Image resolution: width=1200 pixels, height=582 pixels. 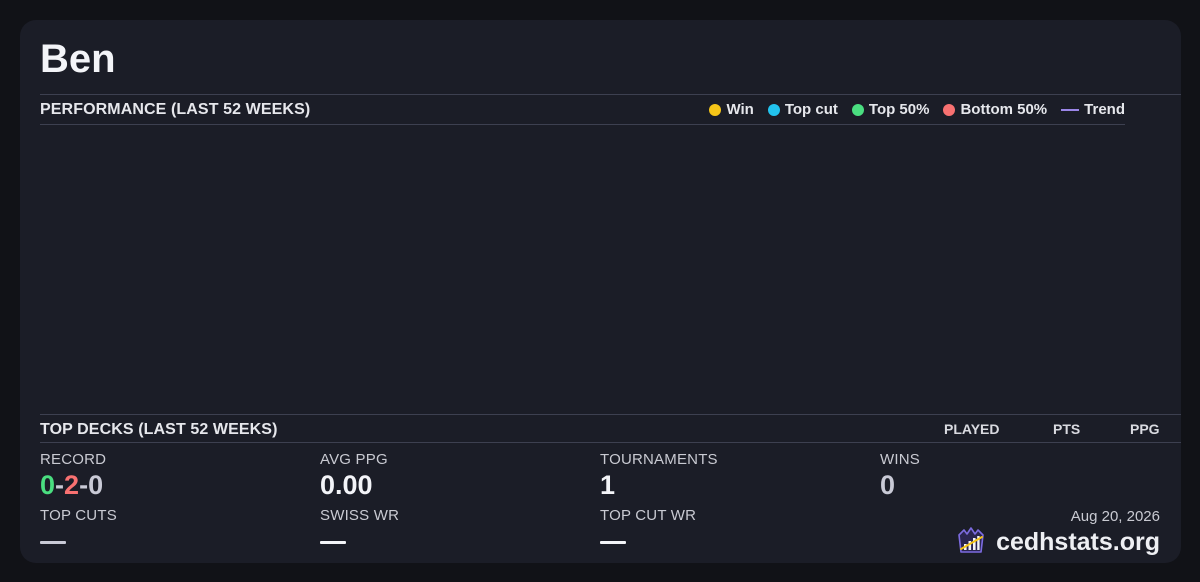 I want to click on record-losses: 2, so click(x=72, y=485).